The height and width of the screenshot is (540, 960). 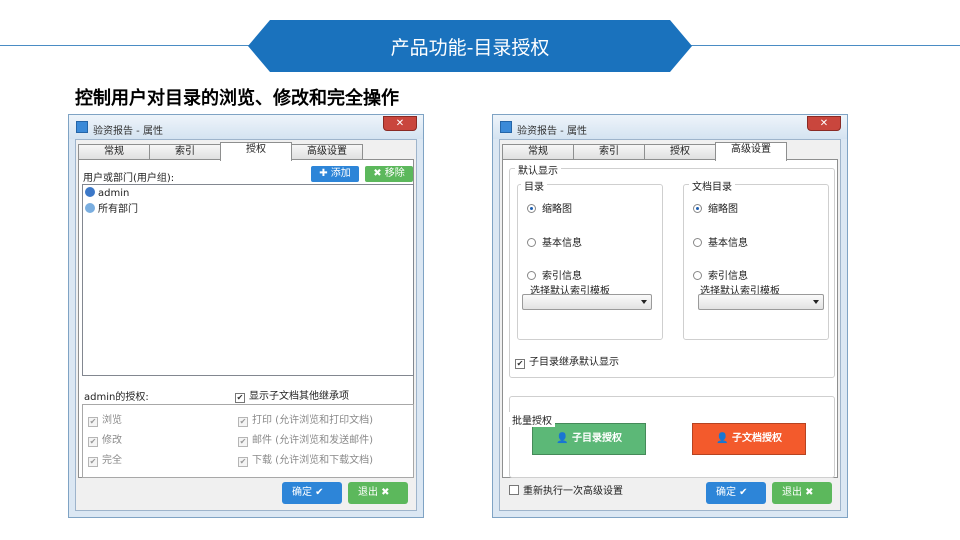 What do you see at coordinates (389, 174) in the screenshot?
I see `remove-button: ✖ 移除` at bounding box center [389, 174].